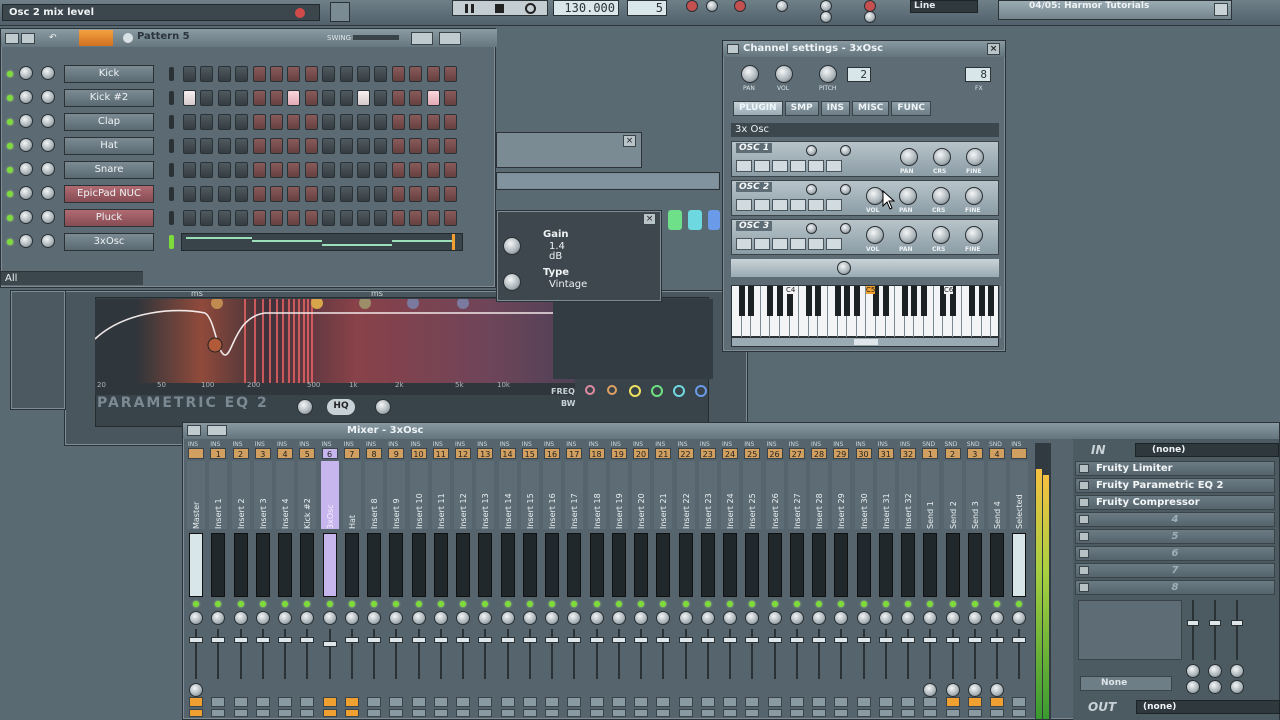 This screenshot has height=720, width=1280. Describe the element at coordinates (1175, 485) in the screenshot. I see `fx-slot: Fruity Parametric EQ 2` at that location.